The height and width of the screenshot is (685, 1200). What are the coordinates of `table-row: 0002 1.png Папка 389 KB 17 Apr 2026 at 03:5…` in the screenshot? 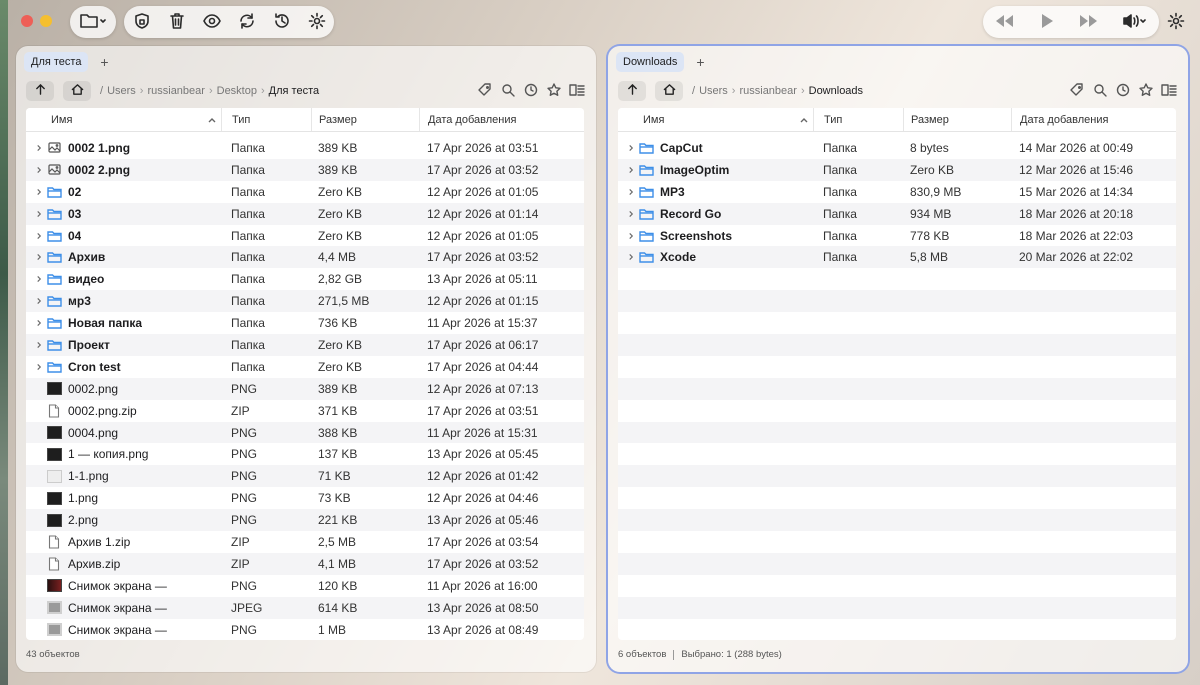 It's located at (305, 148).